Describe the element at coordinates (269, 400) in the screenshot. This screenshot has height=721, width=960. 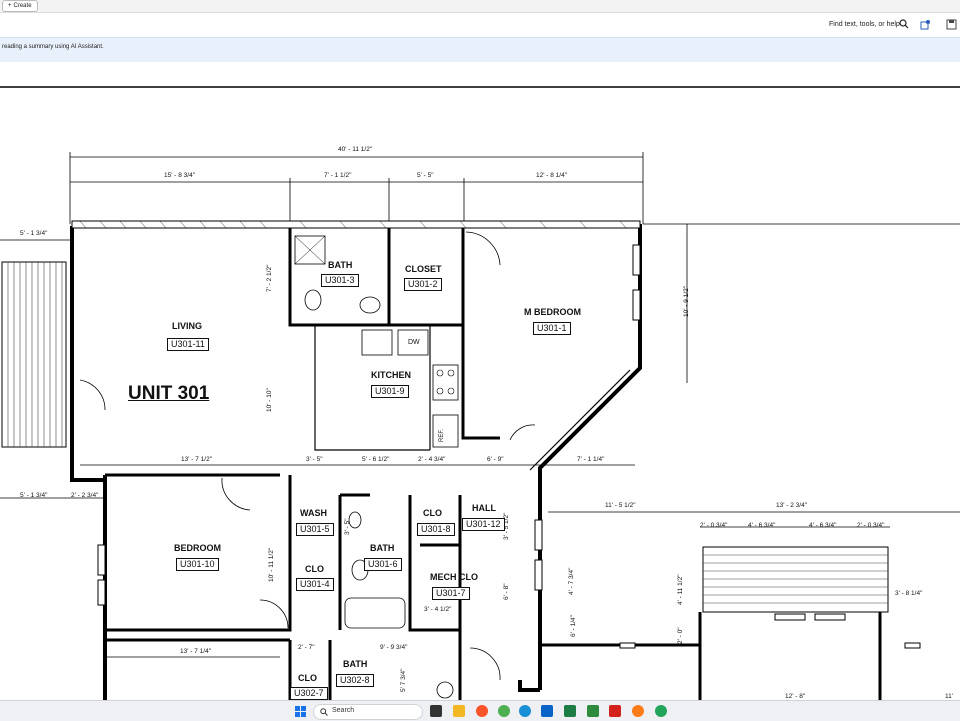
I see `dim-label: 10' - 10"` at that location.